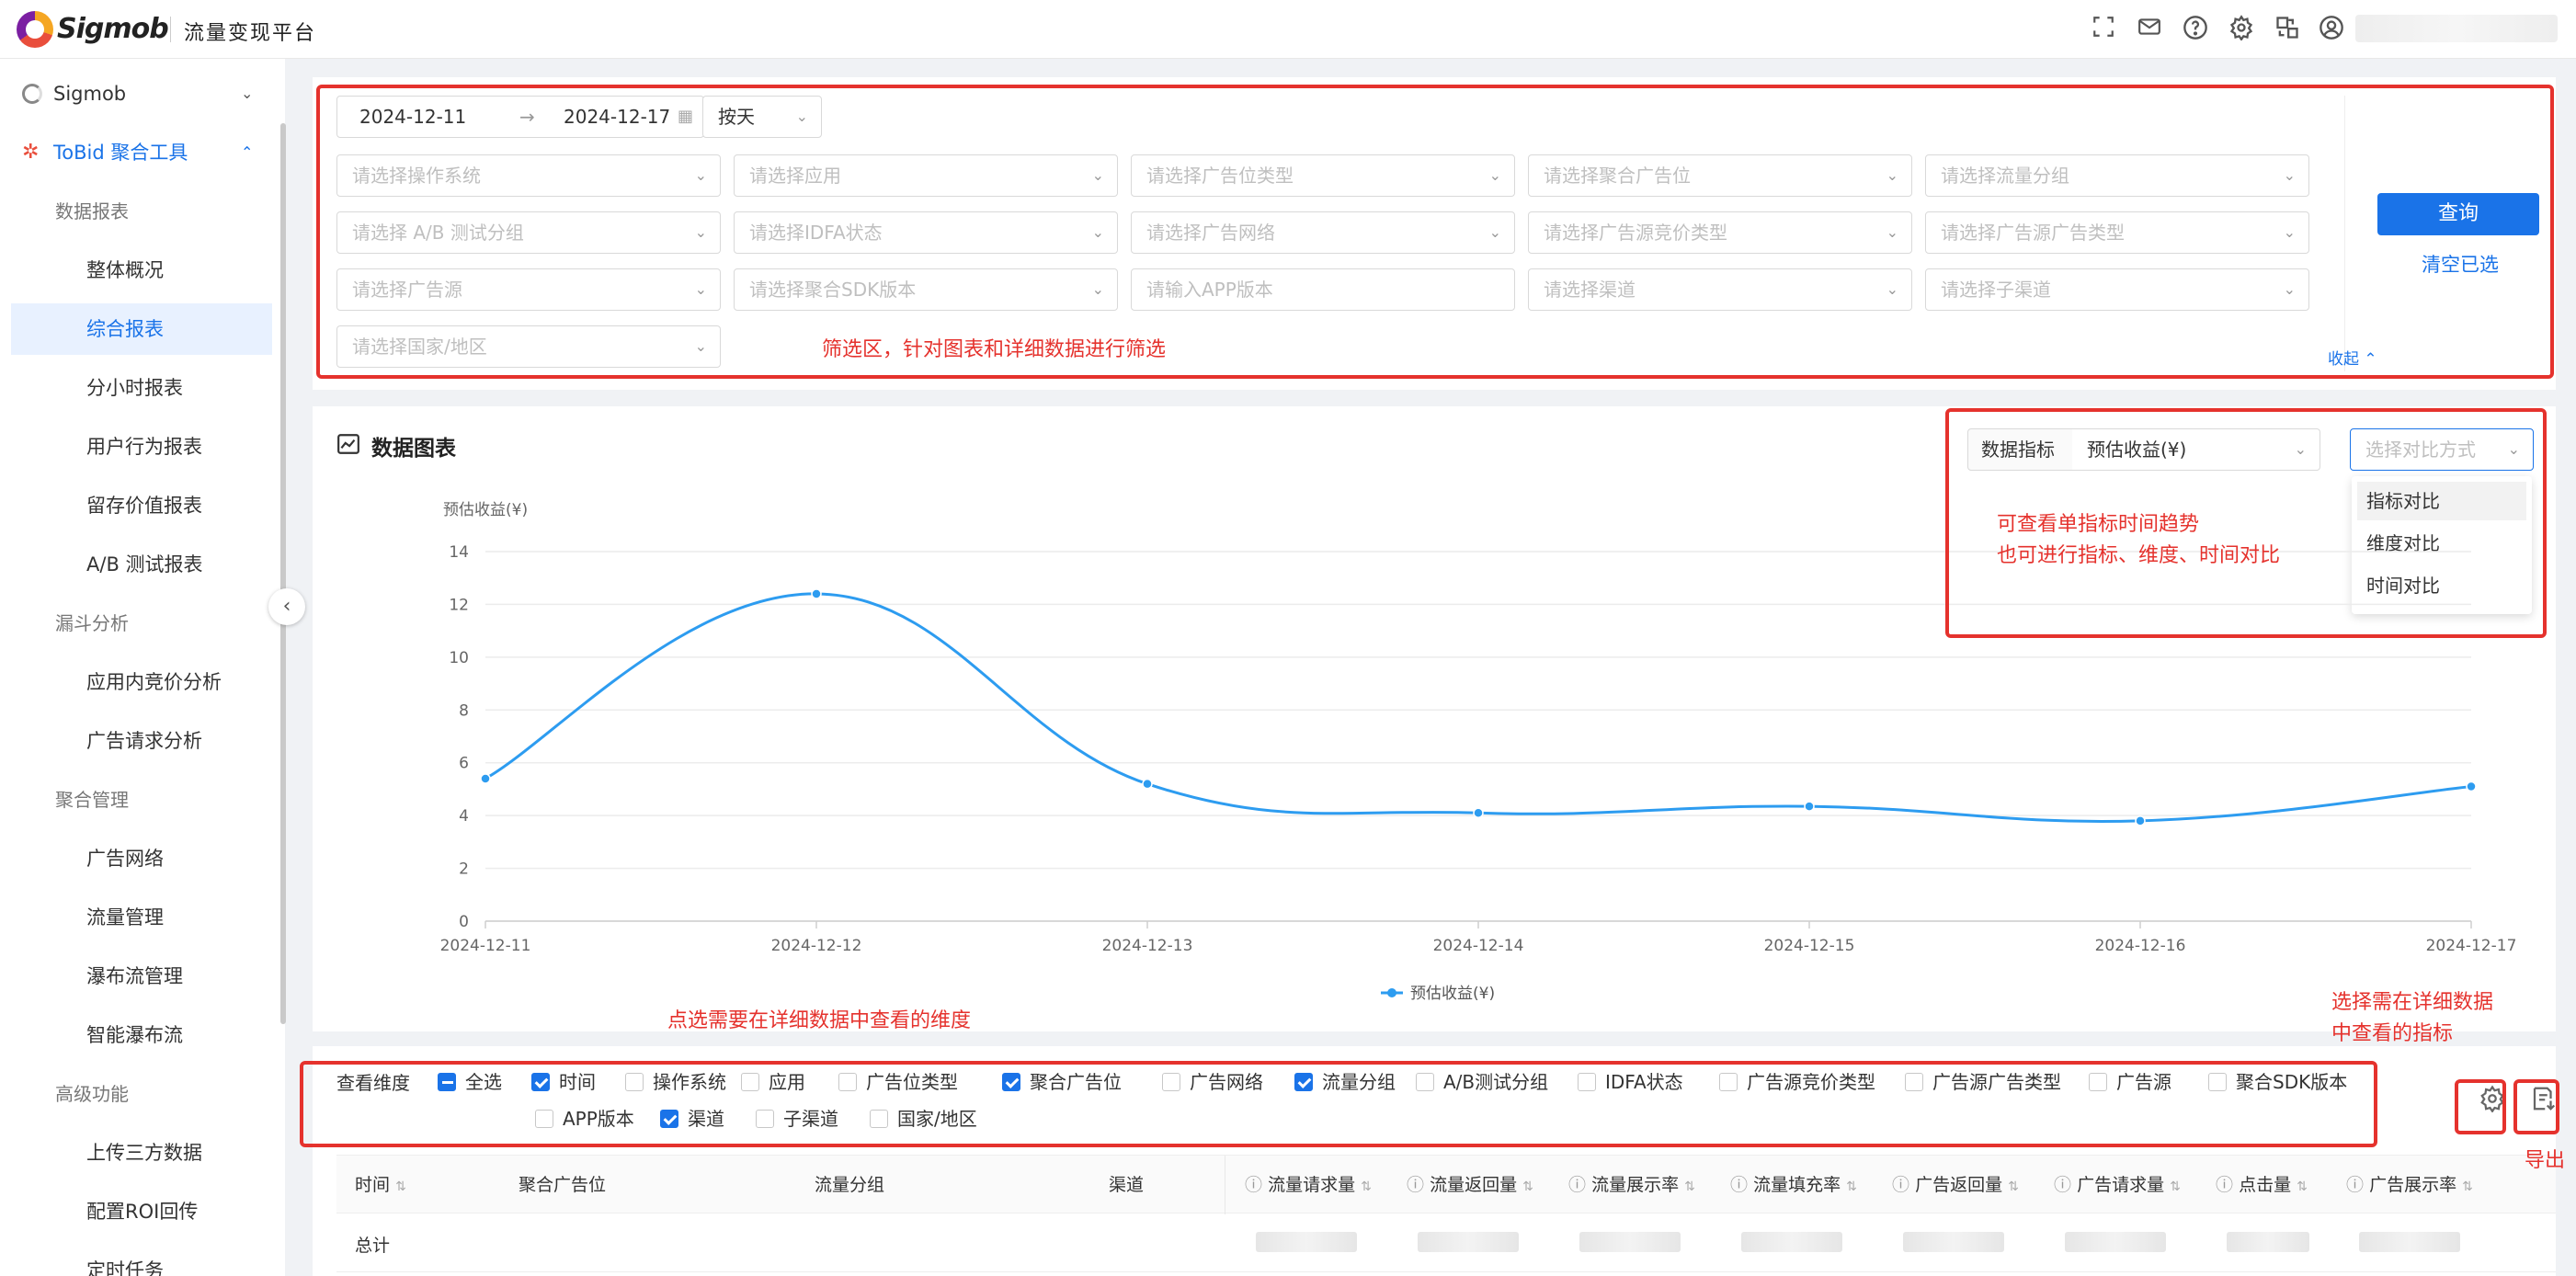  I want to click on metrics-annotation-line2: 中查看的指标, so click(2392, 1033).